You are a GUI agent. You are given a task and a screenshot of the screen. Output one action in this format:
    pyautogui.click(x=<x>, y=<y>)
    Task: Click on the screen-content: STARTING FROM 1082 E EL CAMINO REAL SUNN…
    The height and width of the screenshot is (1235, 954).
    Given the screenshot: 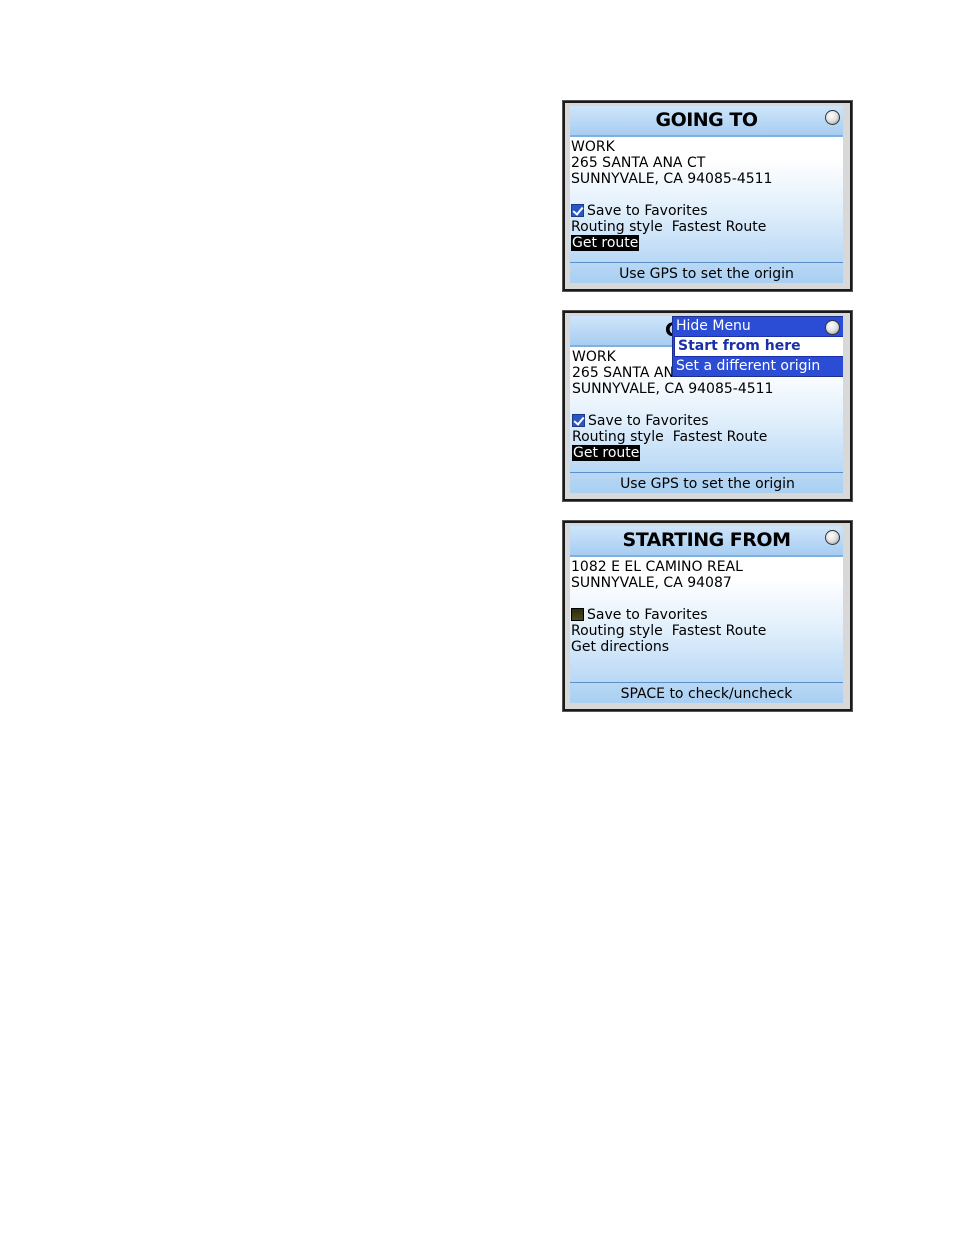 What is the action you would take?
    pyautogui.click(x=706, y=614)
    